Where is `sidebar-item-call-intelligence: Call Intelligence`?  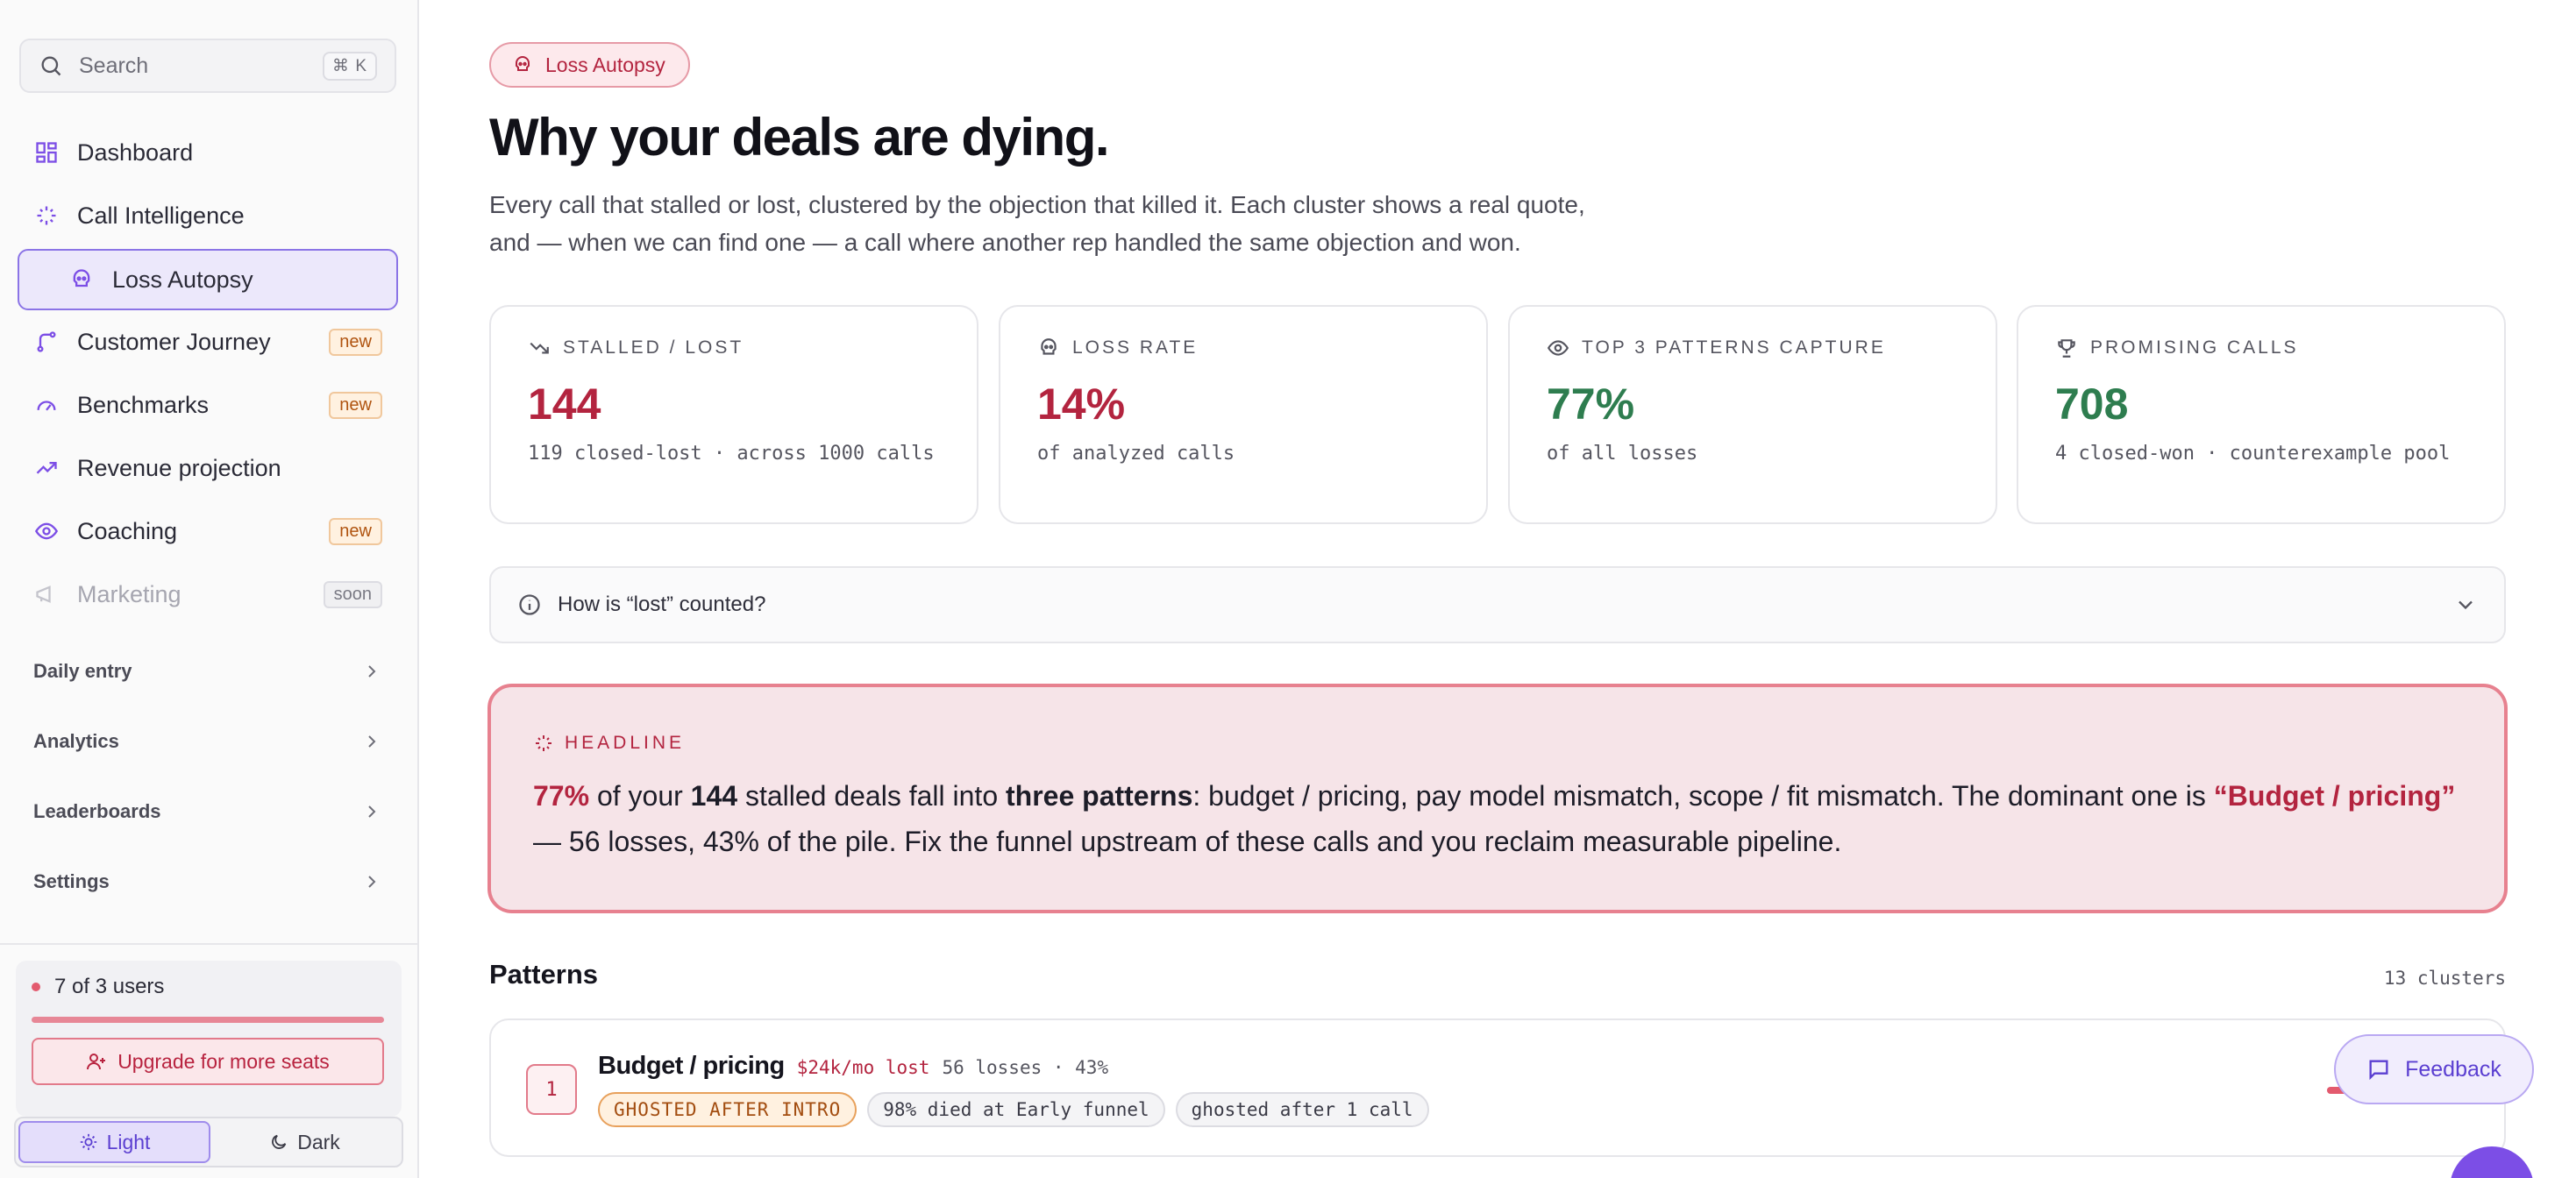
sidebar-item-call-intelligence: Call Intelligence is located at coordinates (208, 215).